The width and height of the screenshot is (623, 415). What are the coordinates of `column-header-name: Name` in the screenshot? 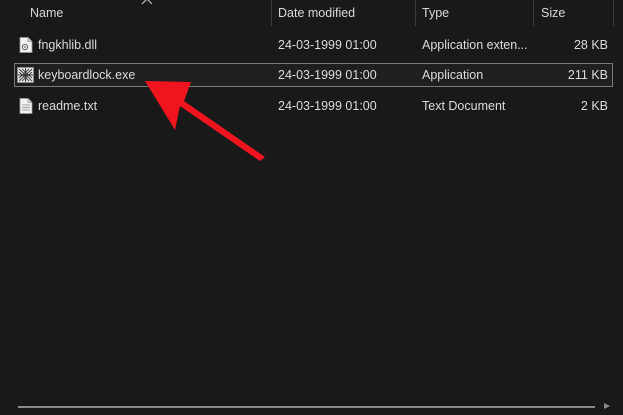 It's located at (147, 13).